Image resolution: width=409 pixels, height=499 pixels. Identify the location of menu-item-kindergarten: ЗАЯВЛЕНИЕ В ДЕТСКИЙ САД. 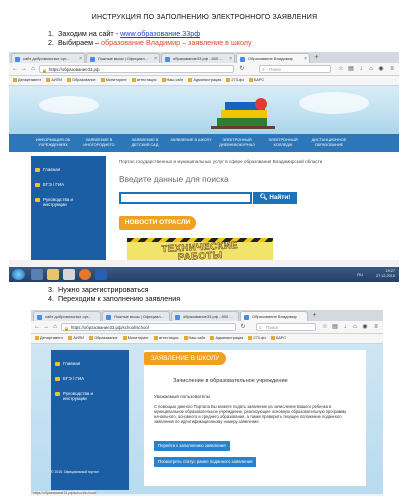
(145, 142).